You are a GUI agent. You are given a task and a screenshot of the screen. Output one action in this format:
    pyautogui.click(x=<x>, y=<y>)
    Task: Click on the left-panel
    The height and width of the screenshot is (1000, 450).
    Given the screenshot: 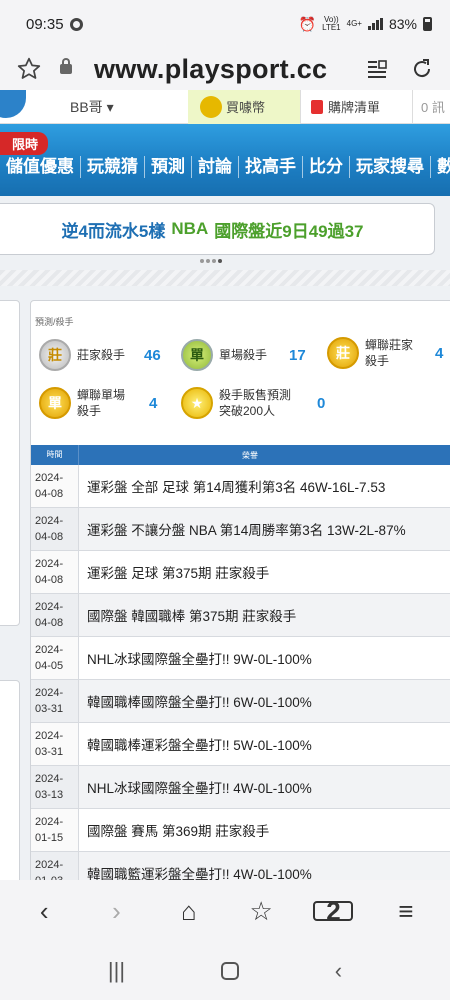 What is the action you would take?
    pyautogui.click(x=10, y=463)
    